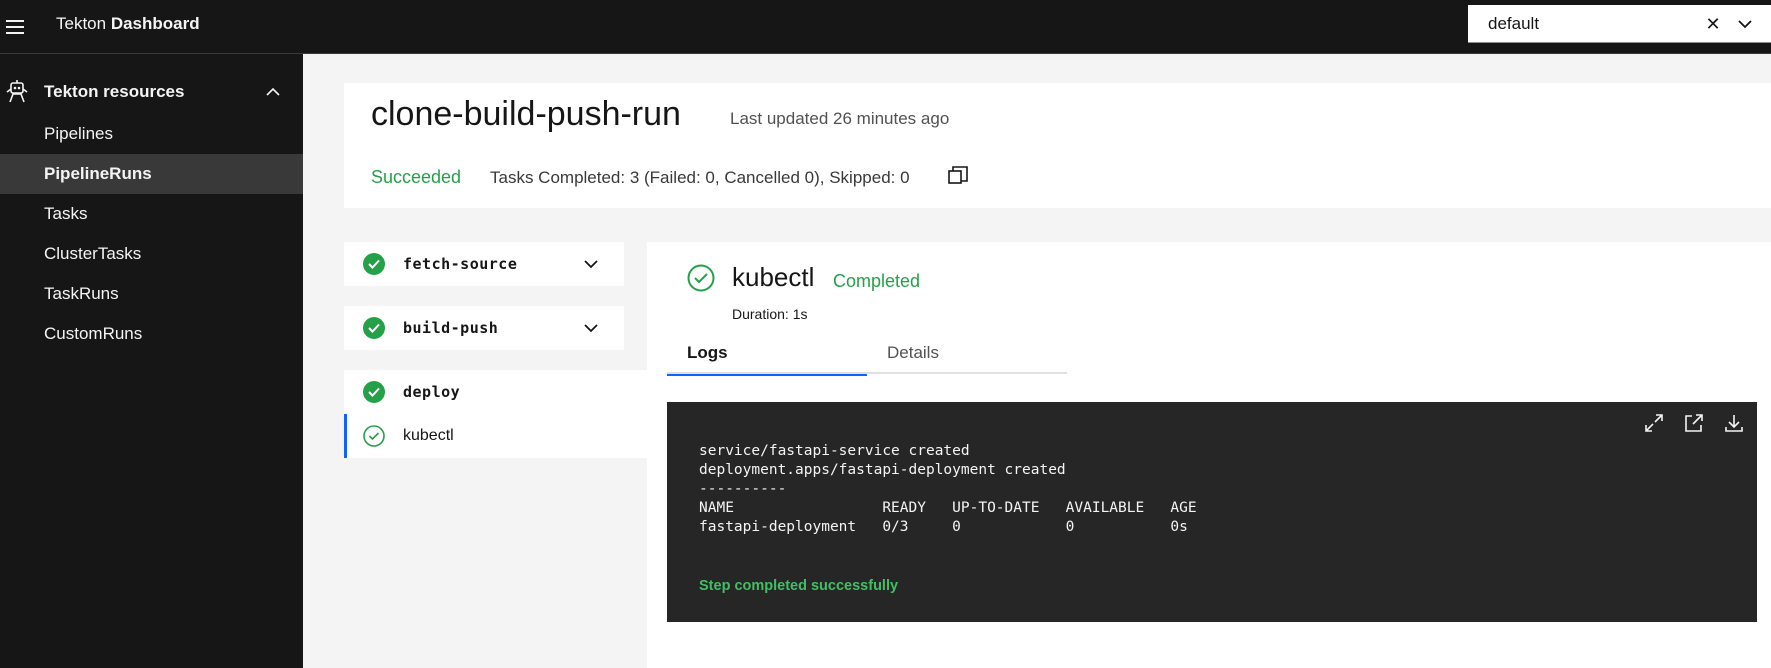  Describe the element at coordinates (81, 23) in the screenshot. I see `brand-prefix: Tekton` at that location.